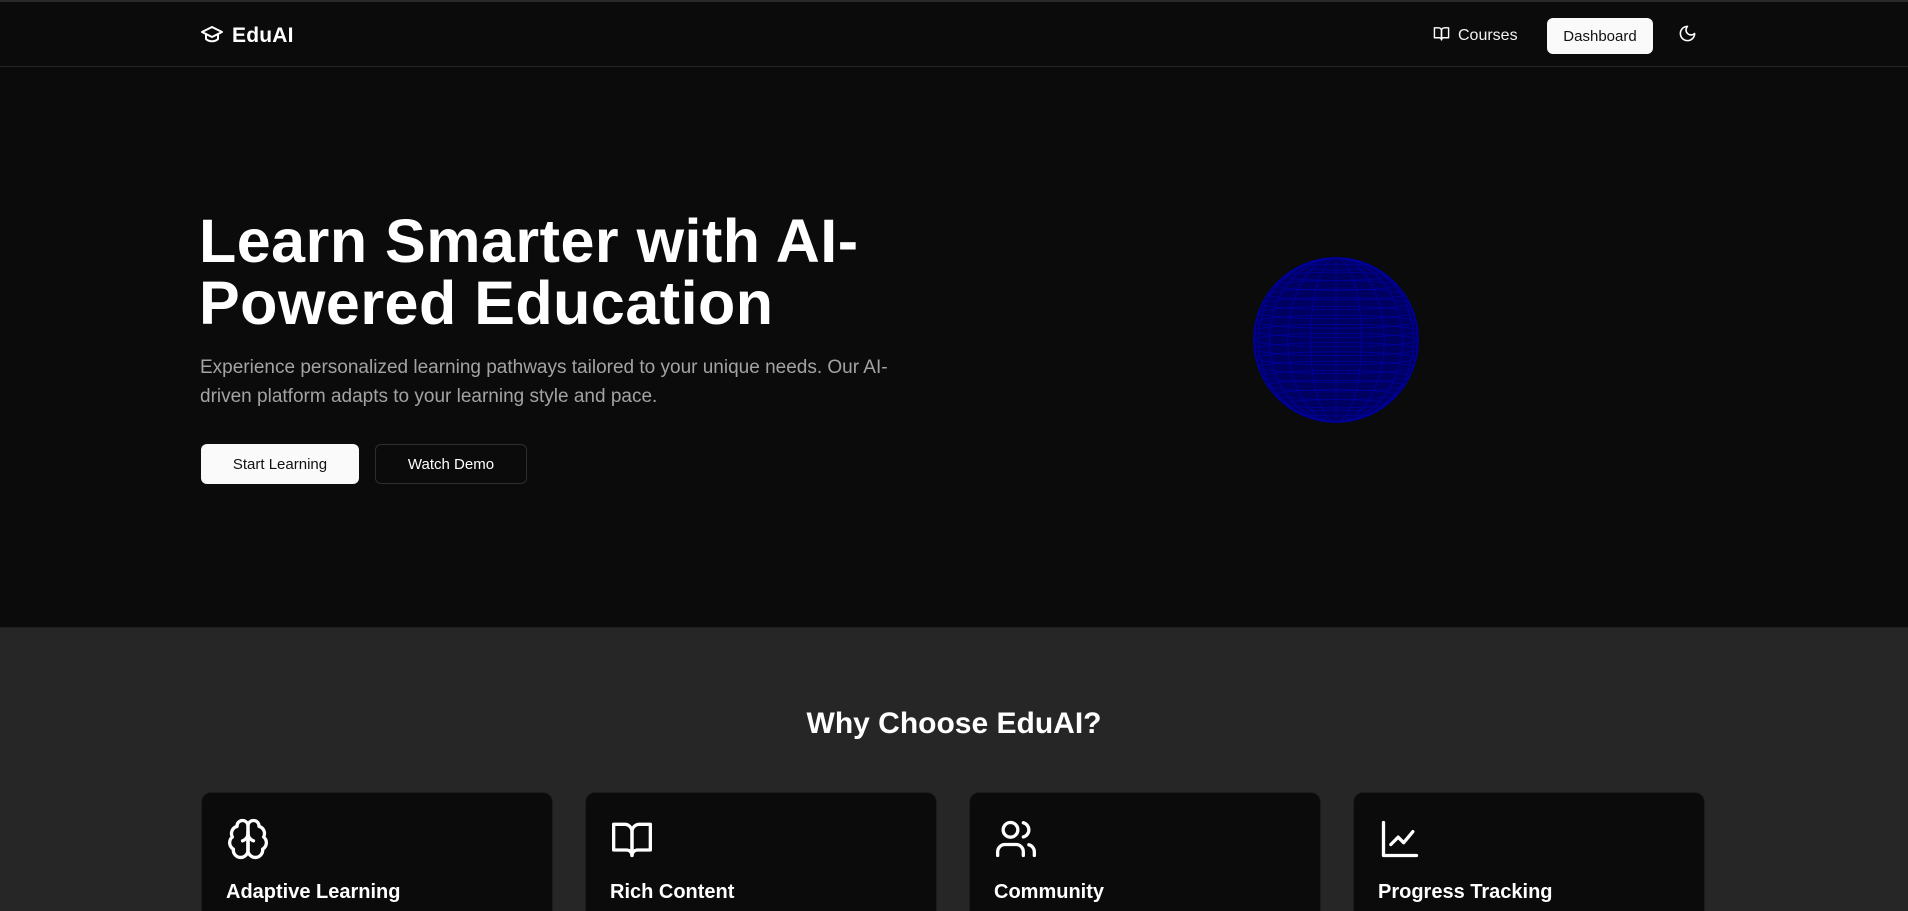 The image size is (1908, 911). Describe the element at coordinates (1336, 340) in the screenshot. I see `wireframe-globe-graphic` at that location.